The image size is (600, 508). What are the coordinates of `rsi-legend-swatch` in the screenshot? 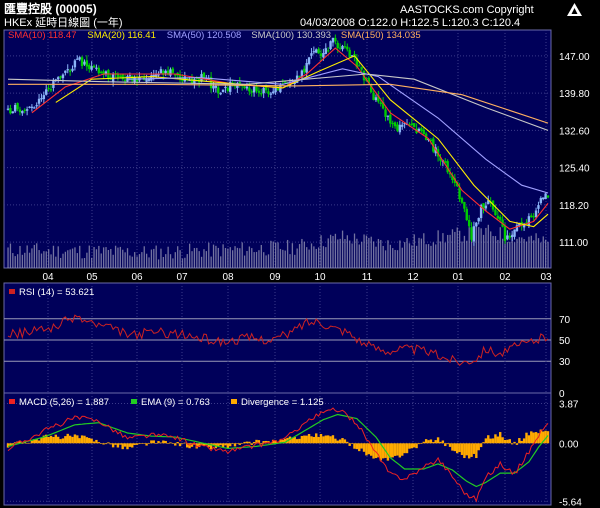 It's located at (12, 291).